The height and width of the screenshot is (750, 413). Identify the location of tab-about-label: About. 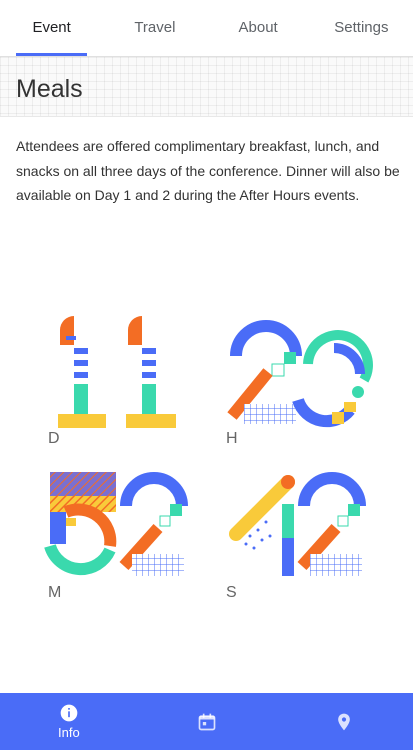
(258, 27).